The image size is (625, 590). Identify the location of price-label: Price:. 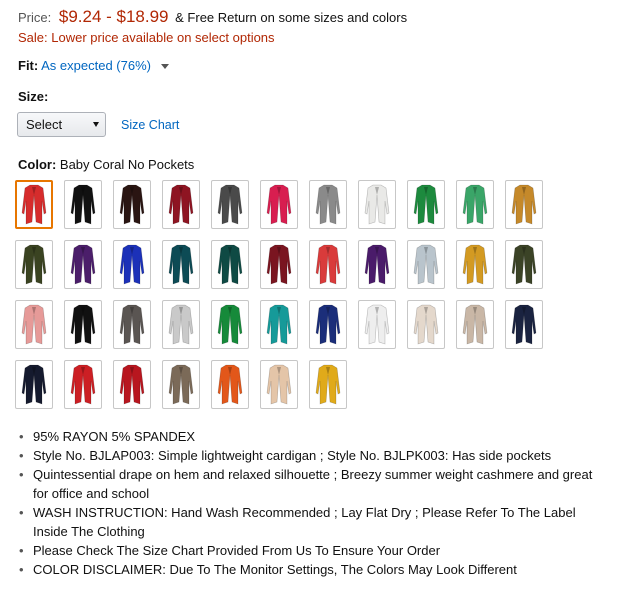
(35, 17).